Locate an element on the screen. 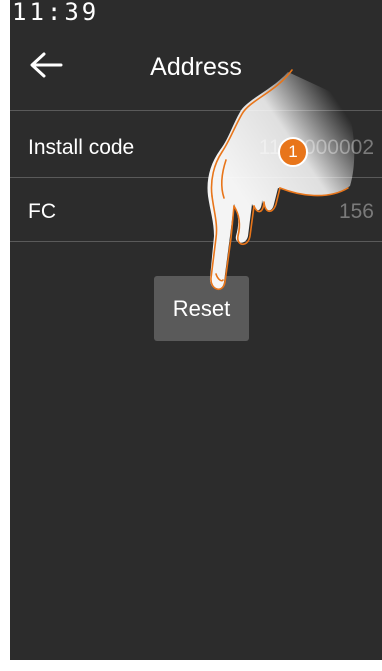 This screenshot has width=382, height=671. status-time: 11:39 is located at coordinates (56, 13).